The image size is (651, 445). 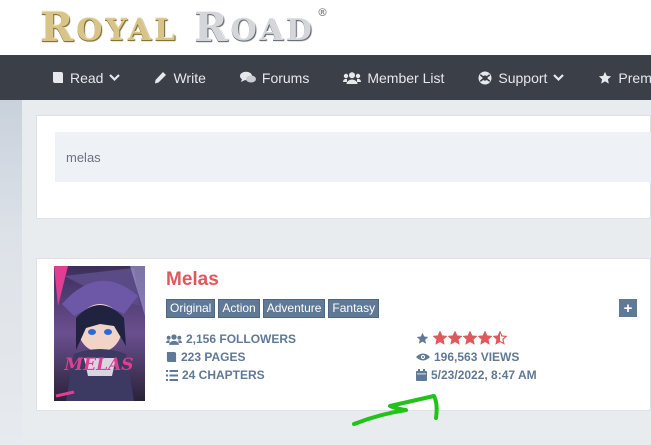 I want to click on logo-text: OAD, so click(x=272, y=30).